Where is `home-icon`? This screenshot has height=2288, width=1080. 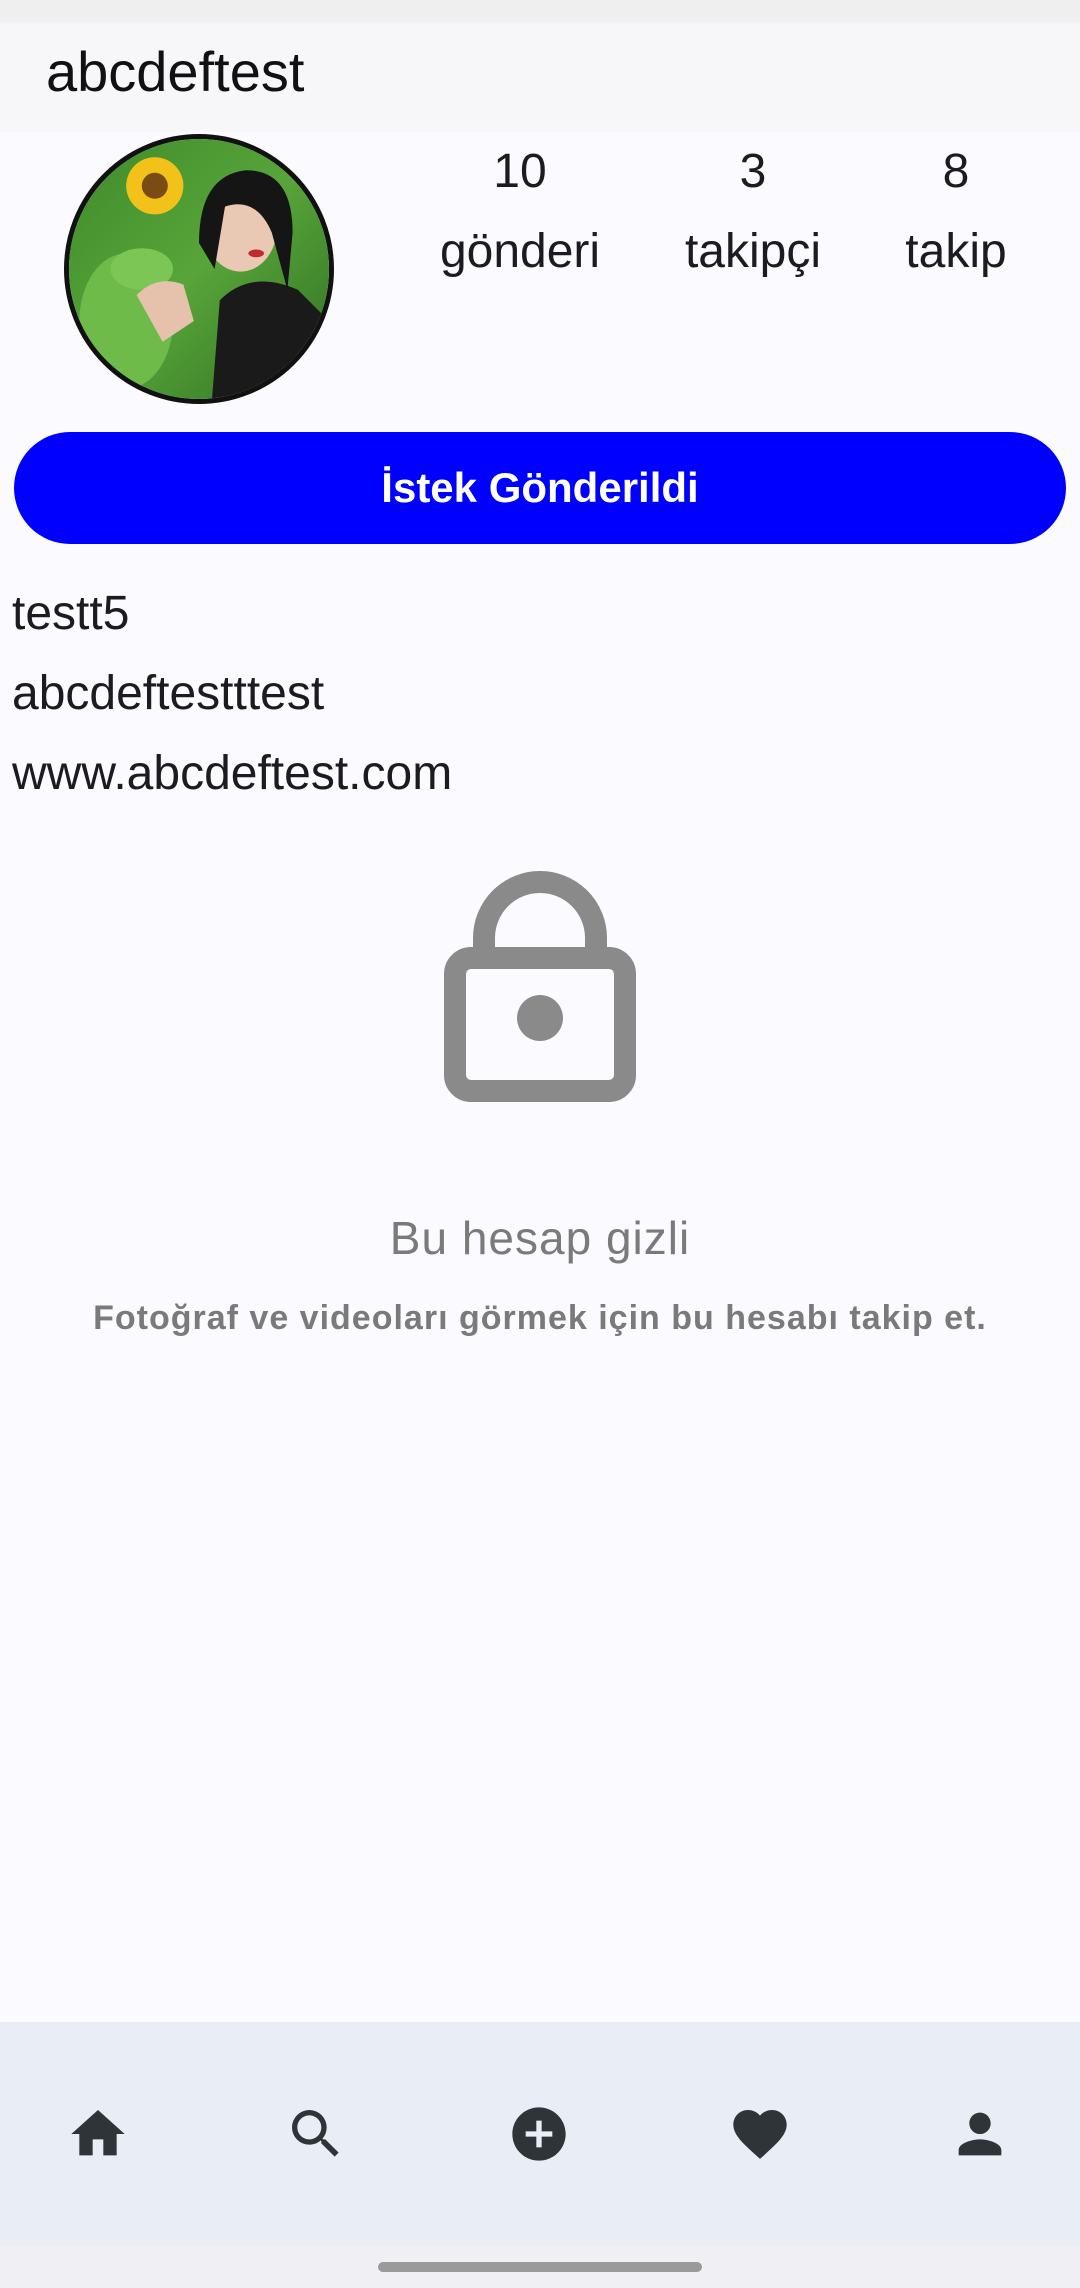
home-icon is located at coordinates (98, 2134).